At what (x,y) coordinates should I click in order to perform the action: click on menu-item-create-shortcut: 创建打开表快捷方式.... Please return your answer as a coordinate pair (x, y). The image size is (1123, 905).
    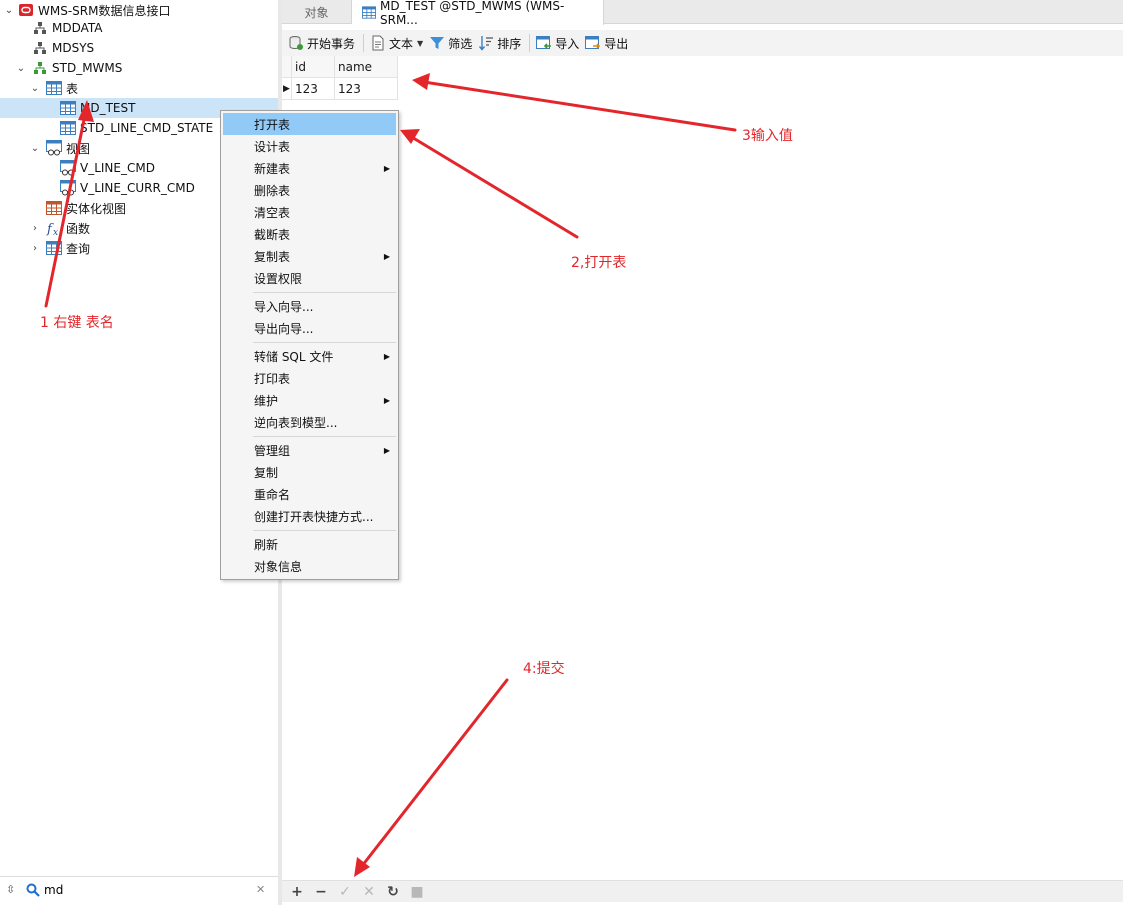
    Looking at the image, I should click on (309, 516).